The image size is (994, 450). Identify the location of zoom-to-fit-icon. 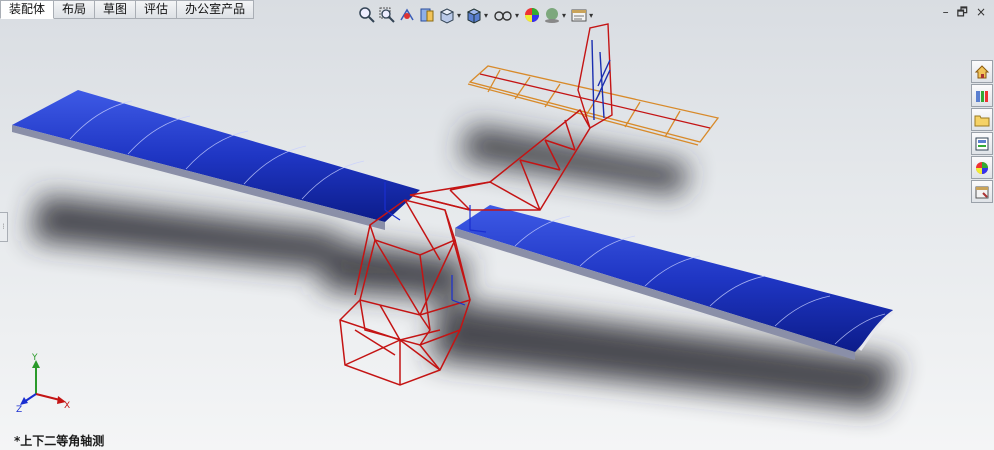
(367, 15).